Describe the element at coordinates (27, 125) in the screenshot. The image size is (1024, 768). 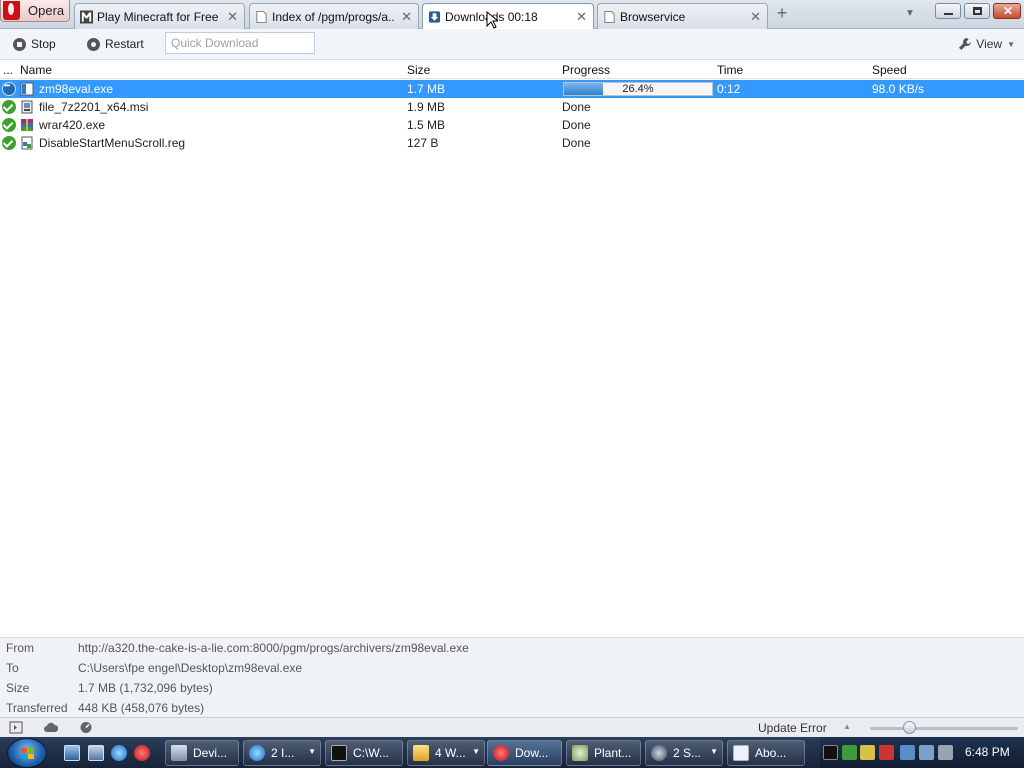
I see `winrar-file-icon` at that location.